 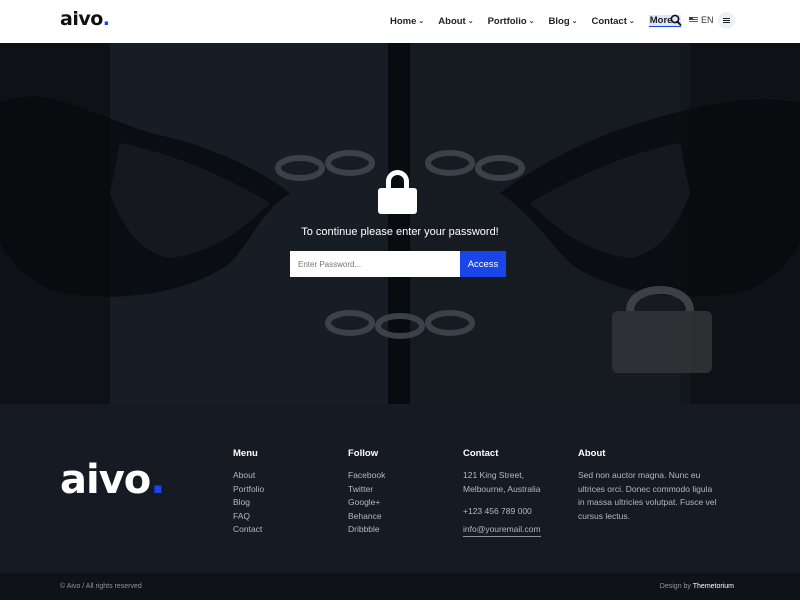 I want to click on nav-item-portfolio: Portfolio ⌄, so click(x=511, y=21).